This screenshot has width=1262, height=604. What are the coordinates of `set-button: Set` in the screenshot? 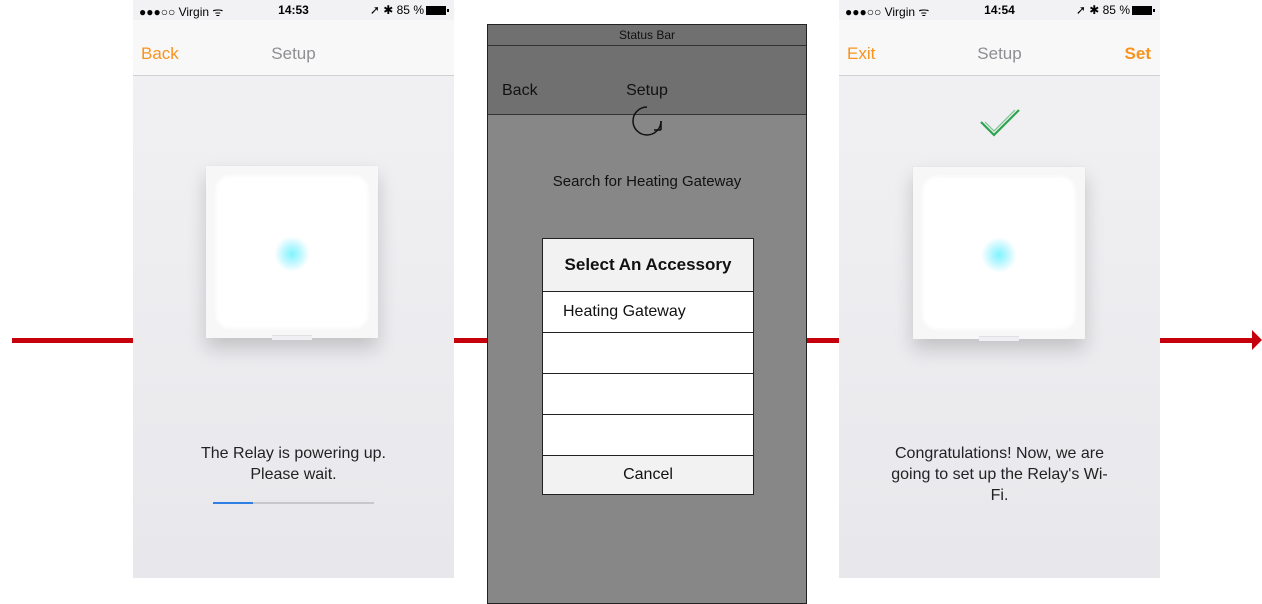 It's located at (1138, 54).